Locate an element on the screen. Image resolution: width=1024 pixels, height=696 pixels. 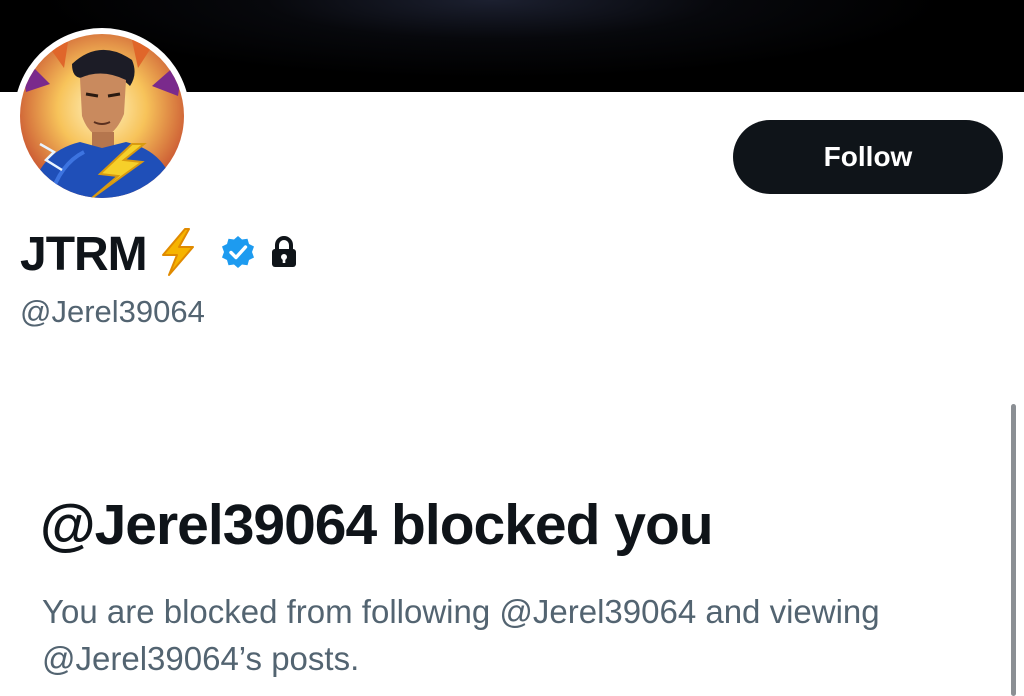
verified-badge-icon is located at coordinates (238, 254).